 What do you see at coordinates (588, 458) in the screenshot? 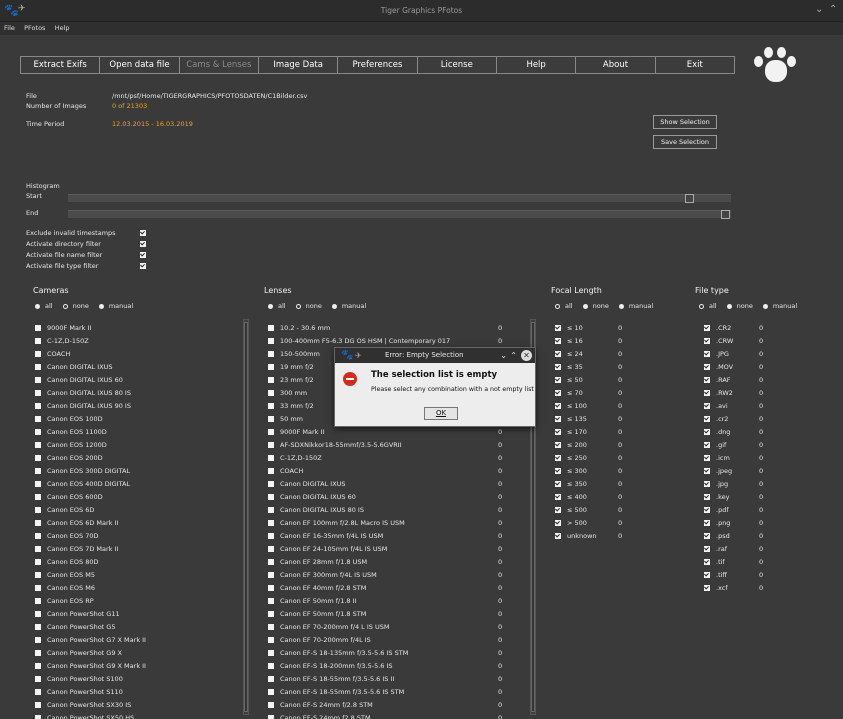
I see `focal-row: ≤ 250 0` at bounding box center [588, 458].